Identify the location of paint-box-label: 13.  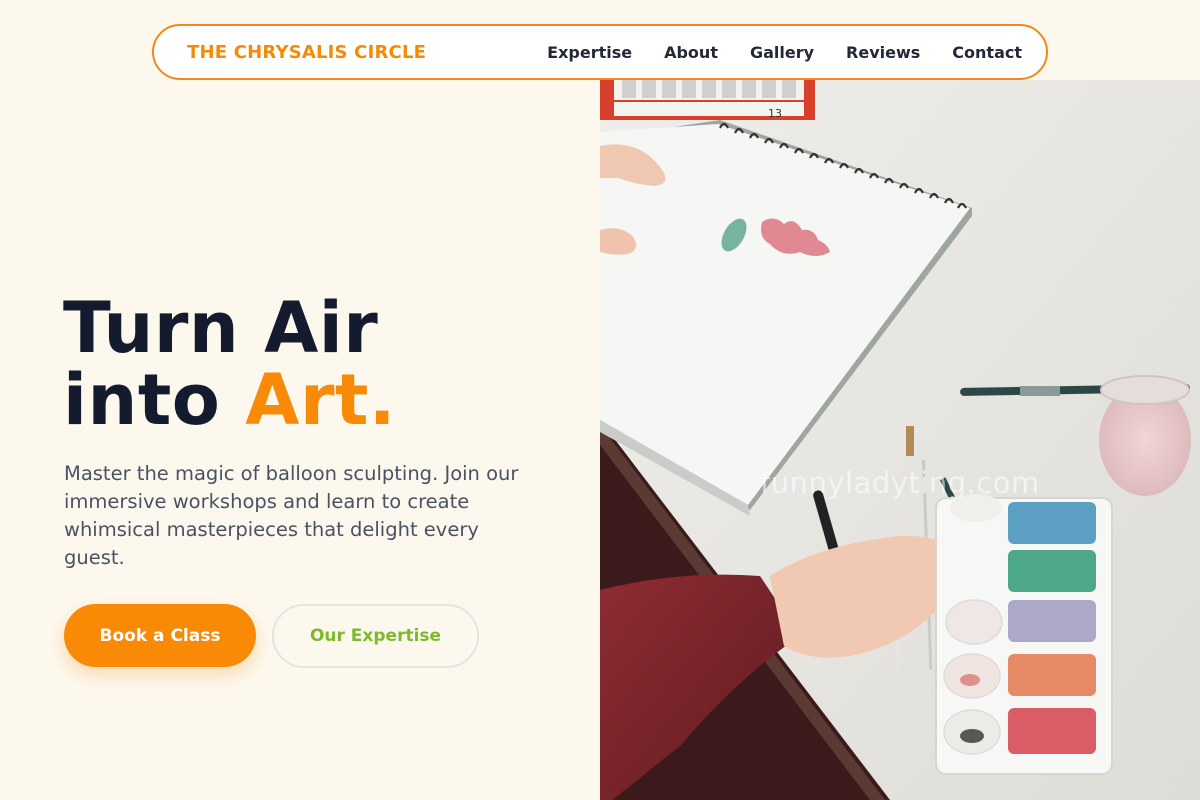
(775, 113).